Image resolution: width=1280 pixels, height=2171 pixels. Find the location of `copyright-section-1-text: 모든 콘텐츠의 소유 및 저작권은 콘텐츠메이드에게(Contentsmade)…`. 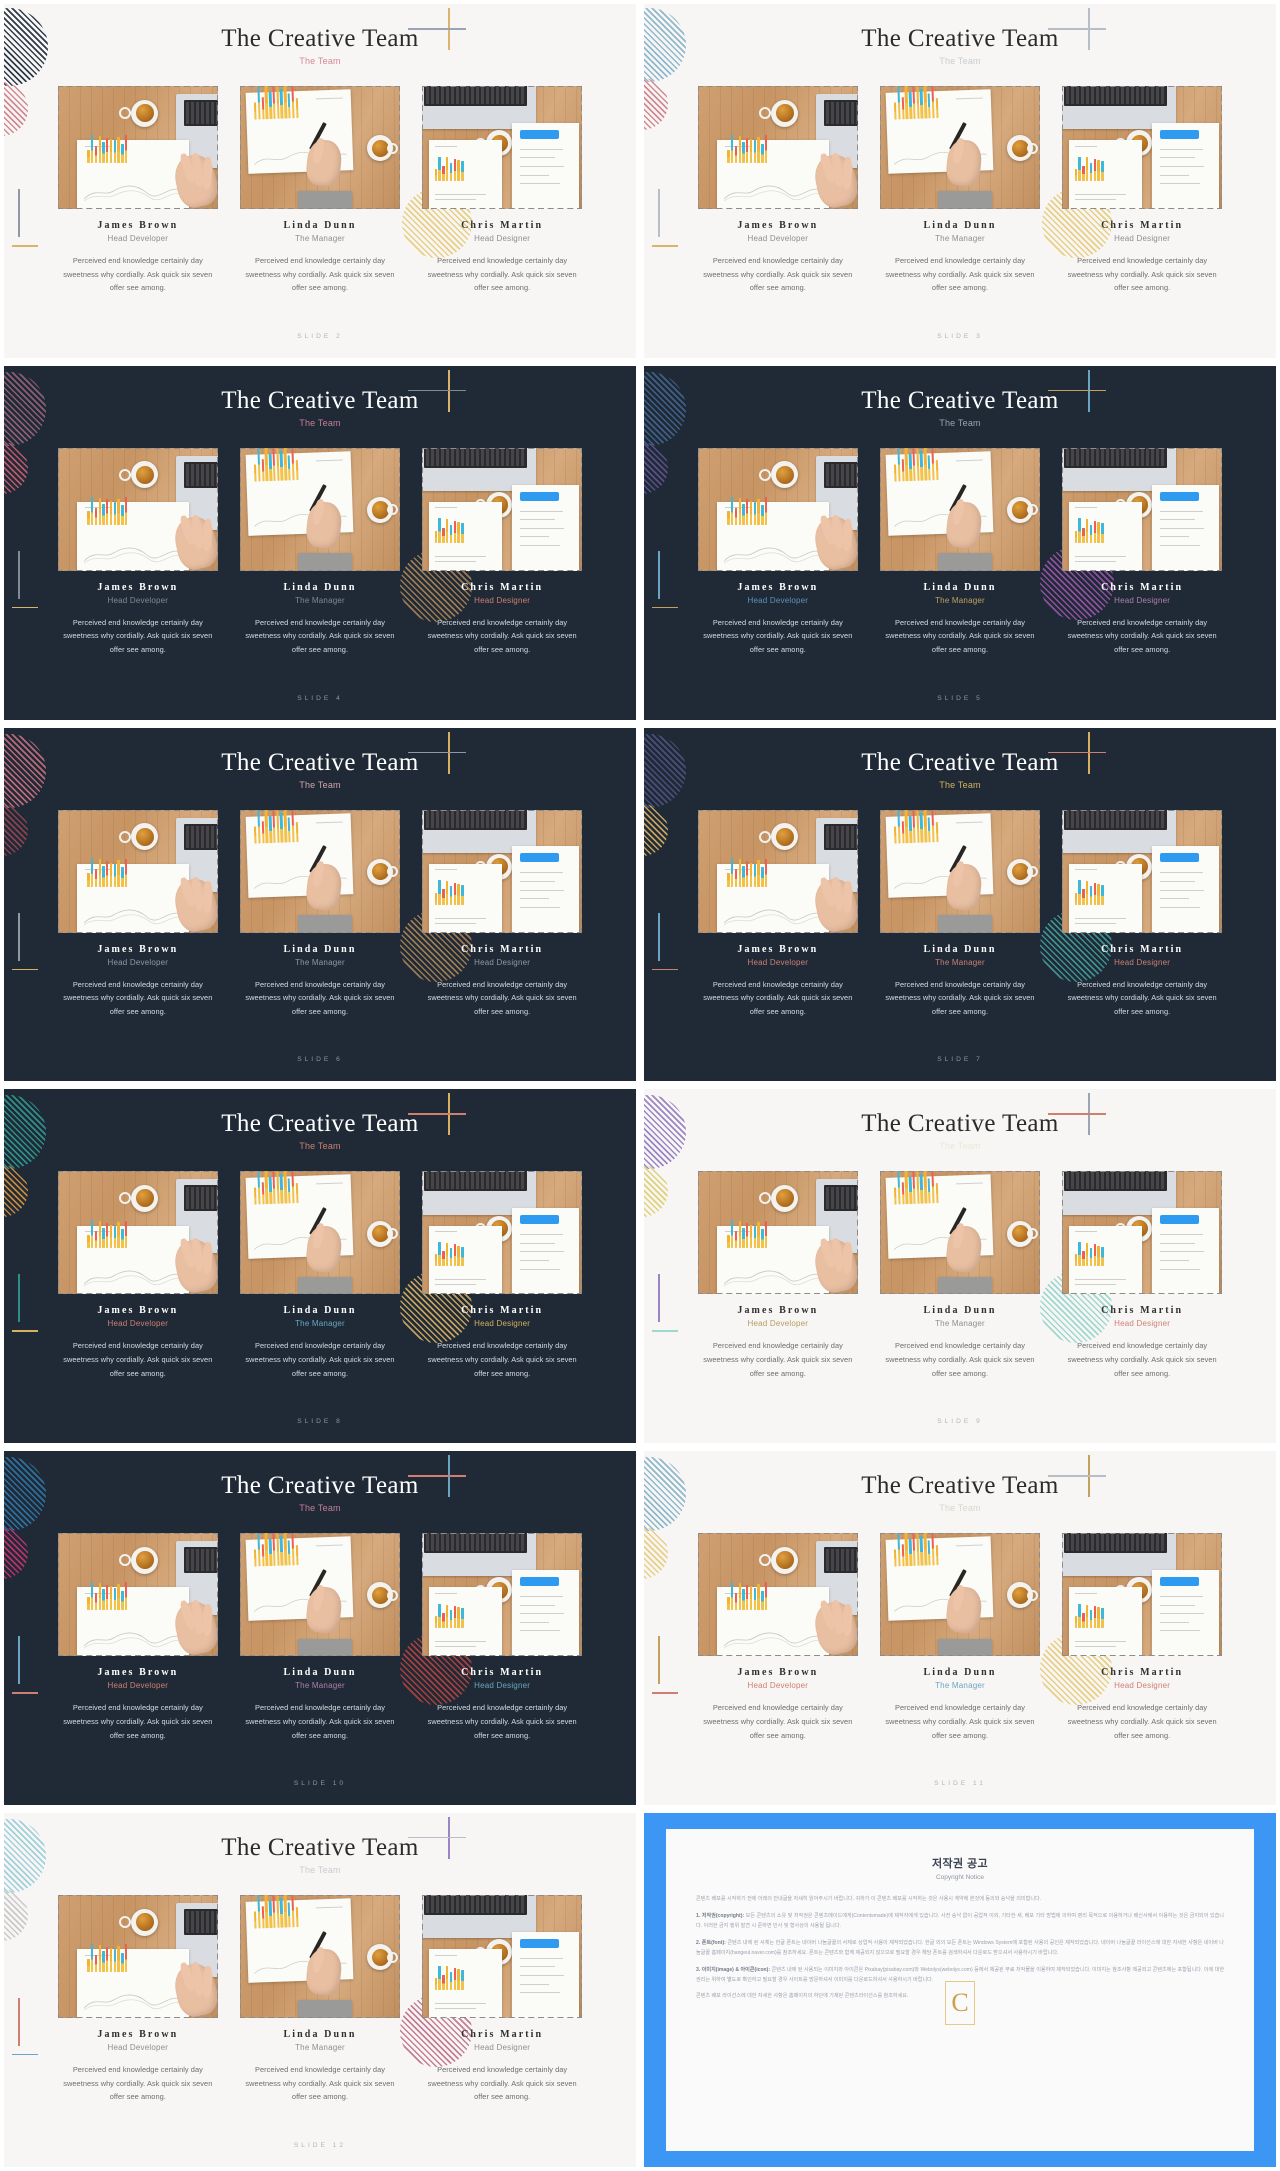

copyright-section-1-text: 모든 콘텐츠의 소유 및 저작권은 콘텐츠메이드에게(Contentsmade)… is located at coordinates (960, 1920).